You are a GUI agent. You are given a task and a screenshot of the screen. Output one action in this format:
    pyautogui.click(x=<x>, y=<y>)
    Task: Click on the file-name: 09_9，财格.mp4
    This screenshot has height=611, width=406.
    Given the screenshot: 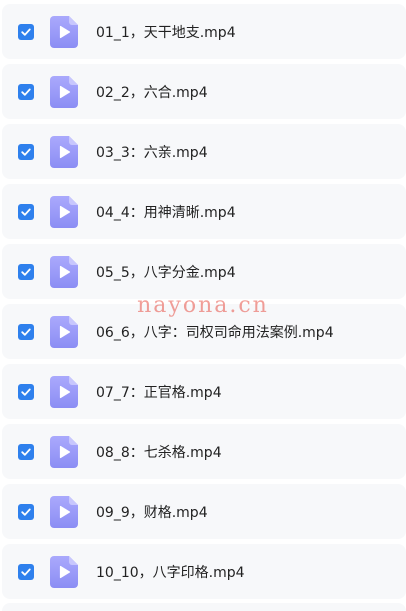 What is the action you would take?
    pyautogui.click(x=152, y=512)
    